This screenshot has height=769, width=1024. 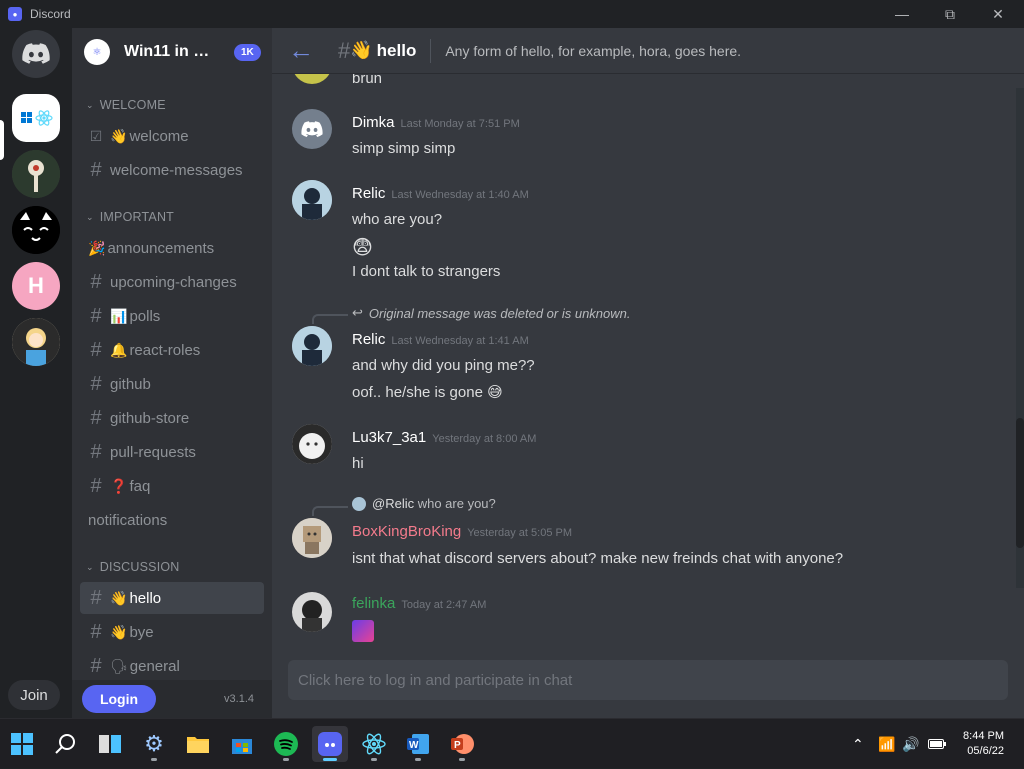 What do you see at coordinates (950, 14) in the screenshot?
I see `maximize-button: ⧉` at bounding box center [950, 14].